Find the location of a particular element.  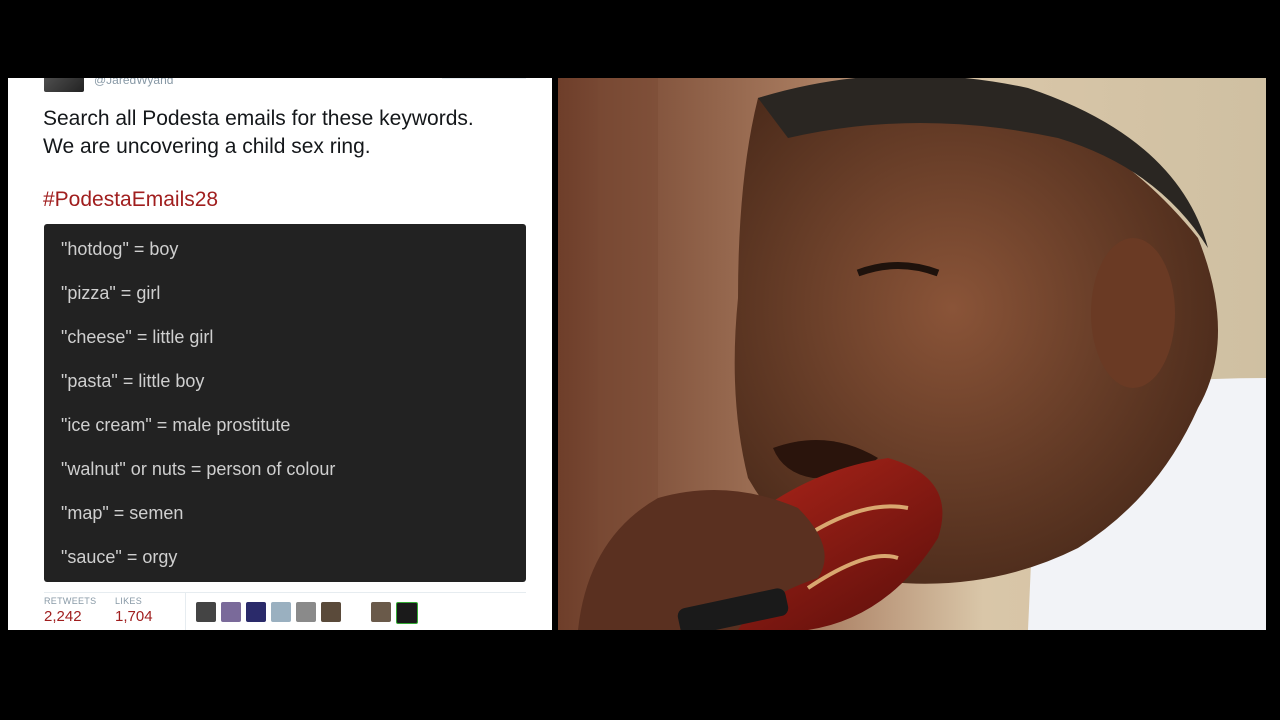

retweets-stat: RETWEETS 2,242 is located at coordinates (70, 610).